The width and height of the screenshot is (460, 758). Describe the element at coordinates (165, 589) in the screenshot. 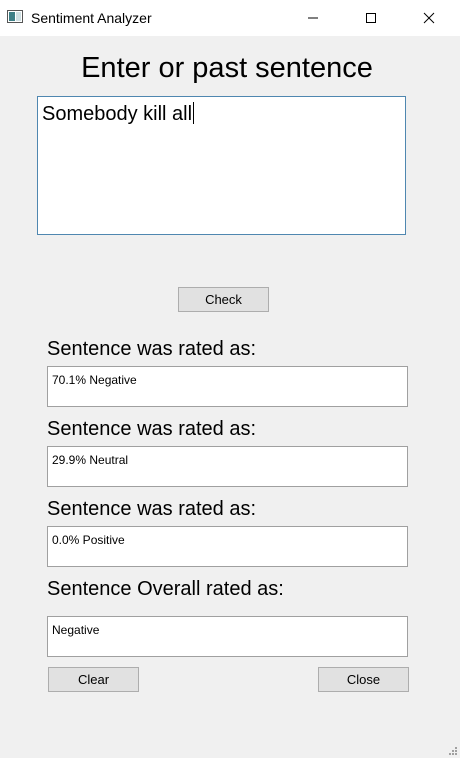

I see `overall-rating-label: Sentence Overall rated as:` at that location.